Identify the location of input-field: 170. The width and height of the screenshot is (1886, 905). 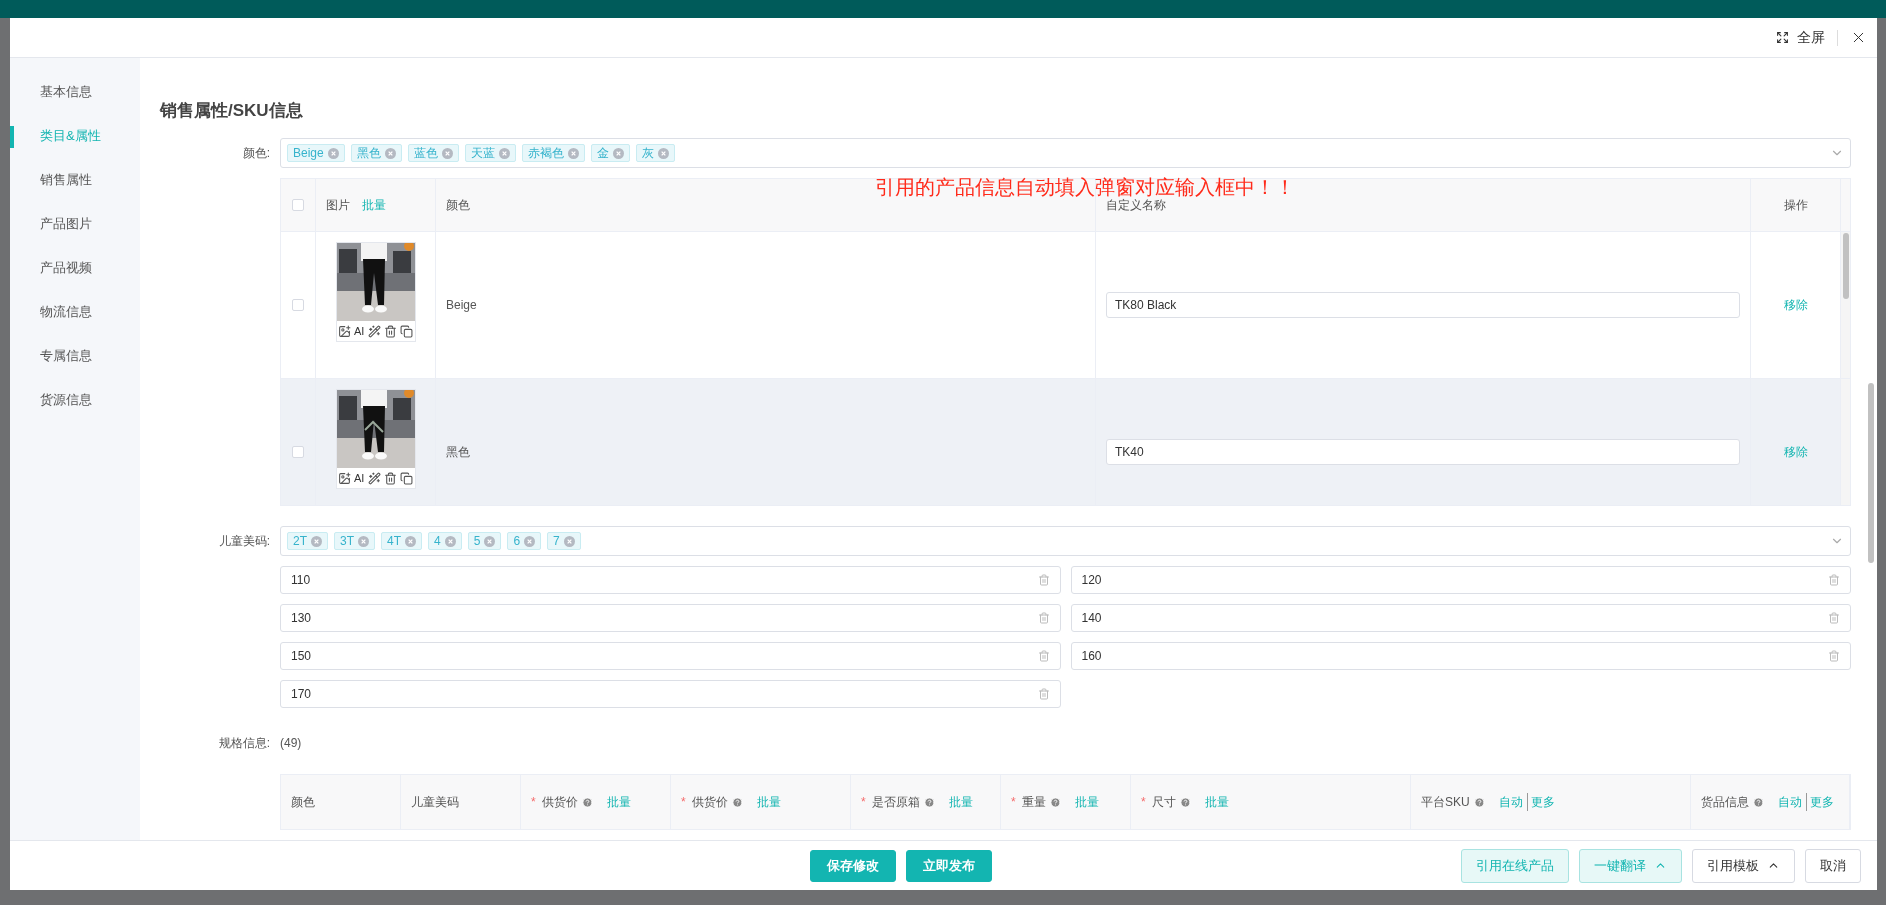
(670, 694).